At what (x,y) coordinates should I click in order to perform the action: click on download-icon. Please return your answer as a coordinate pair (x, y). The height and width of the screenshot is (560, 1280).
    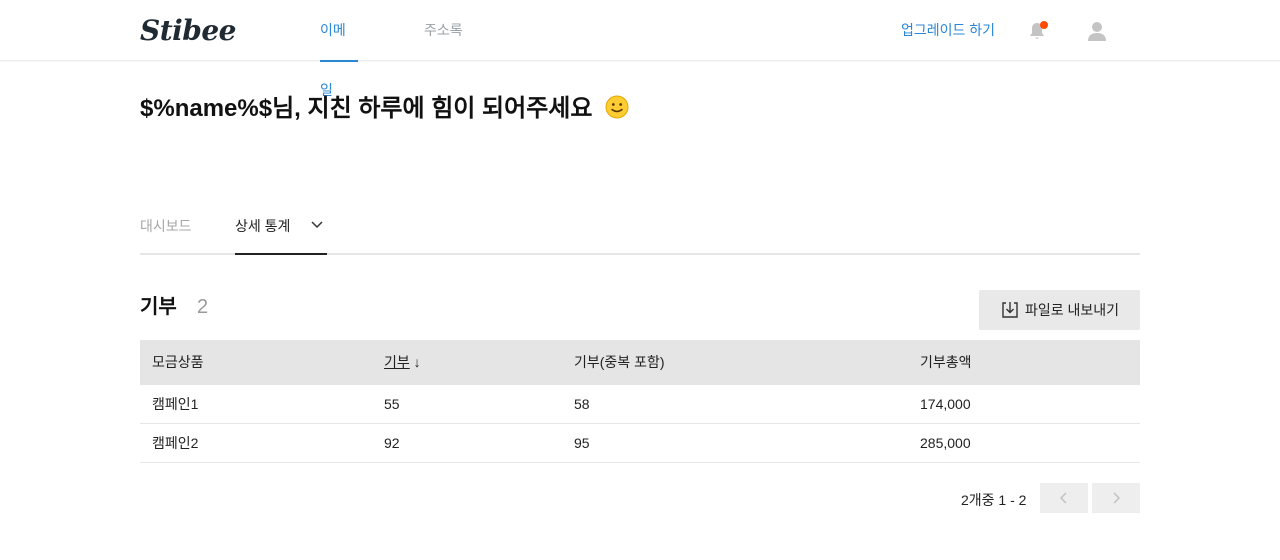
    Looking at the image, I should click on (1010, 310).